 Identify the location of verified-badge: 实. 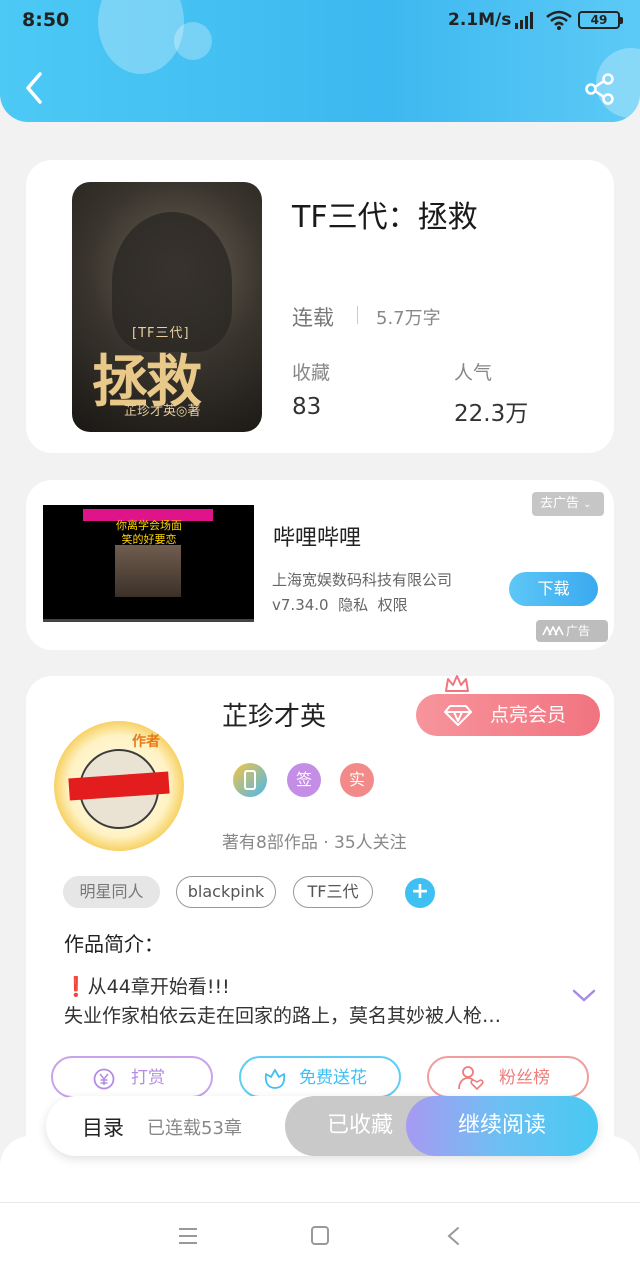
(357, 780).